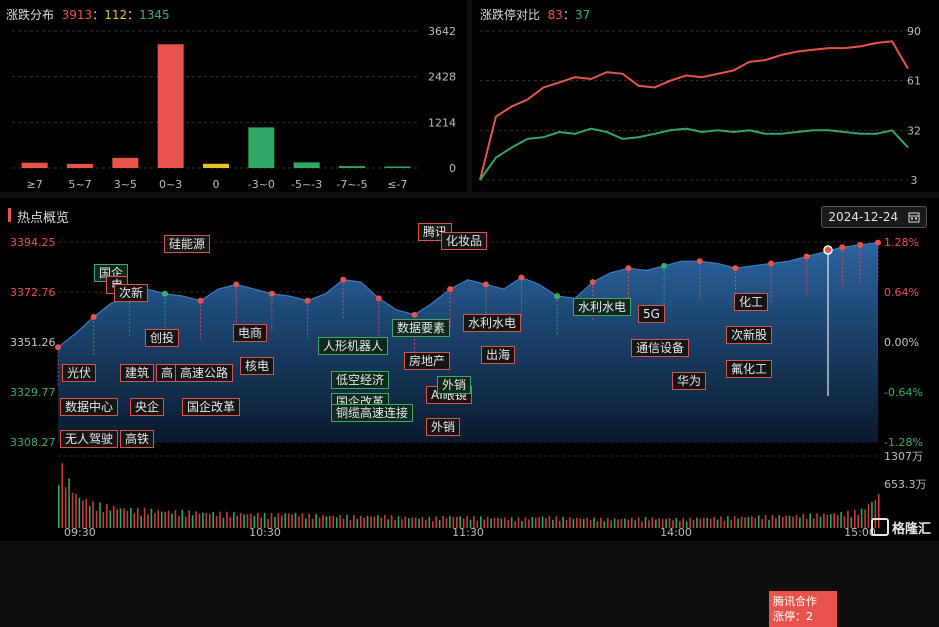  I want to click on concept-tag: 次新股, so click(749, 335).